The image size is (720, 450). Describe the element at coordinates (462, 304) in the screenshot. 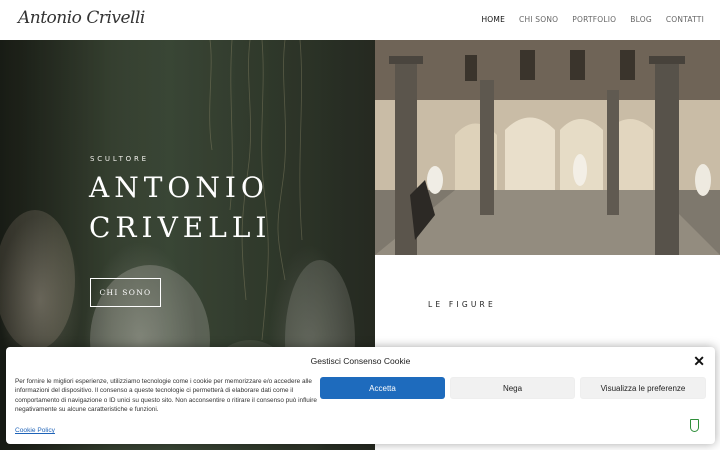

I see `le-figure-heading: LE FIGURE` at that location.